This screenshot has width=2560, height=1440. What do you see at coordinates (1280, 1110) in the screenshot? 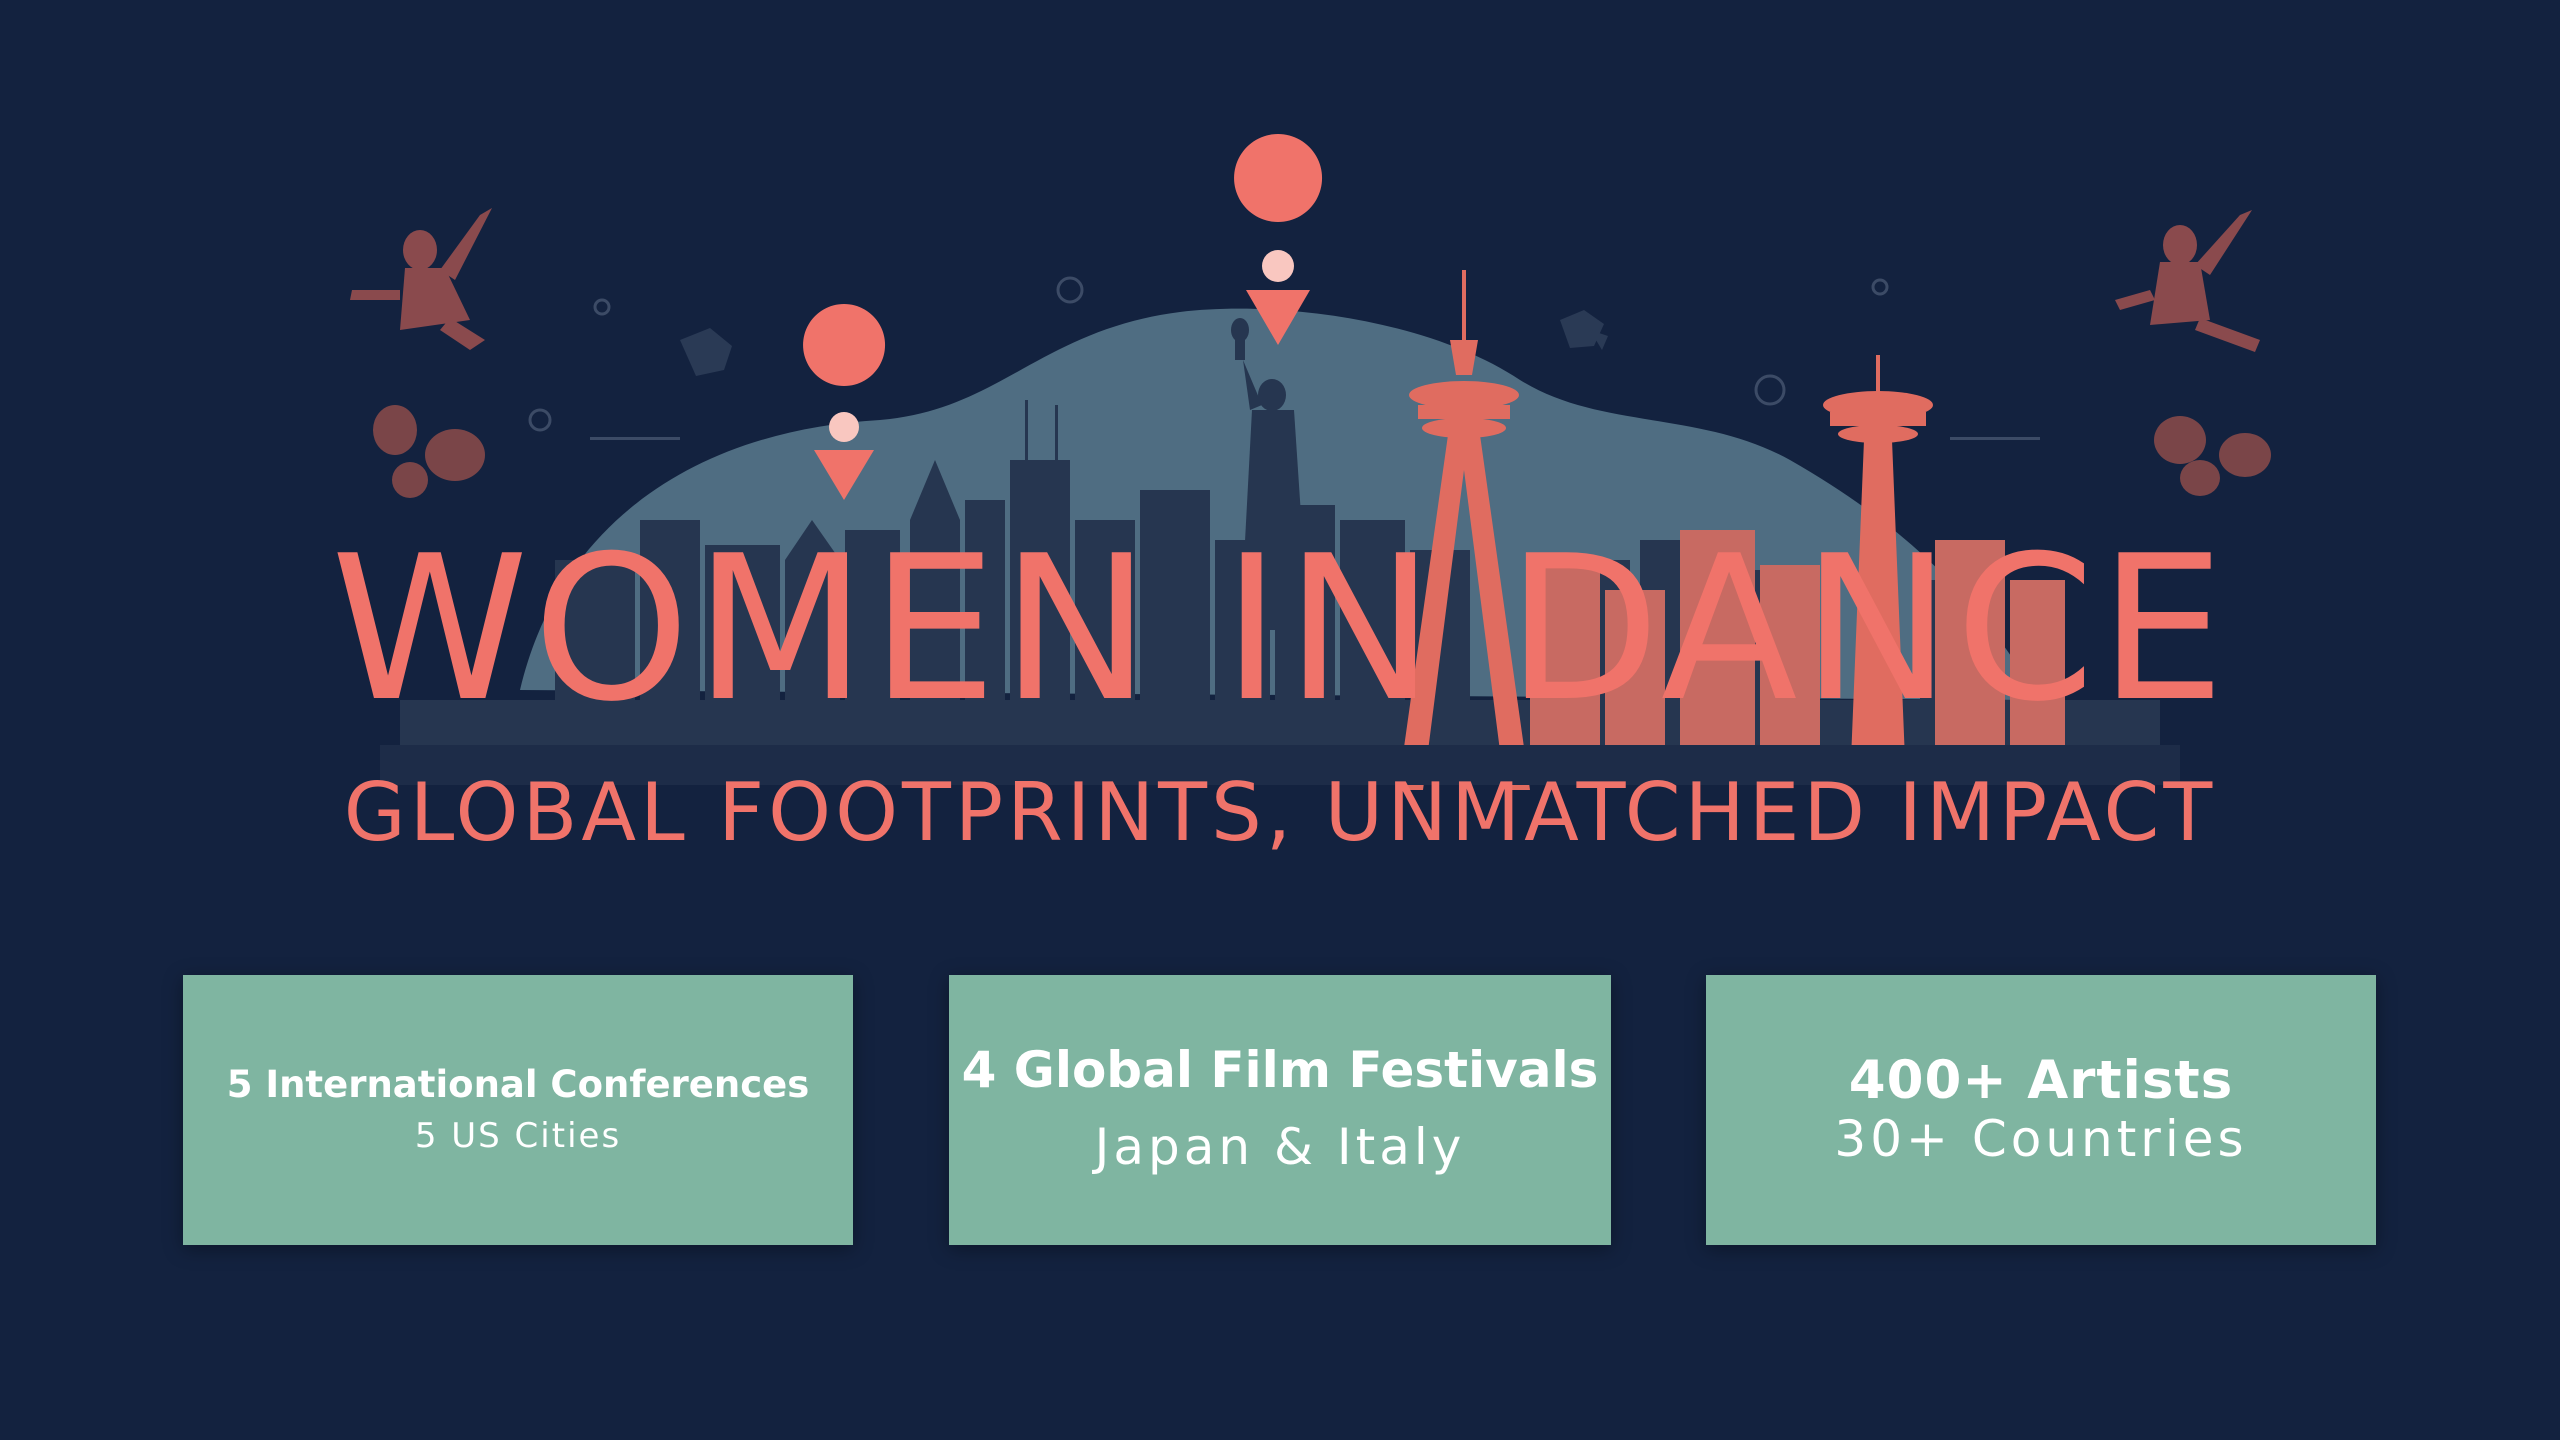
I see `stat-card-film-festivals: 4 Global Film Festivals Japan & Italy` at bounding box center [1280, 1110].